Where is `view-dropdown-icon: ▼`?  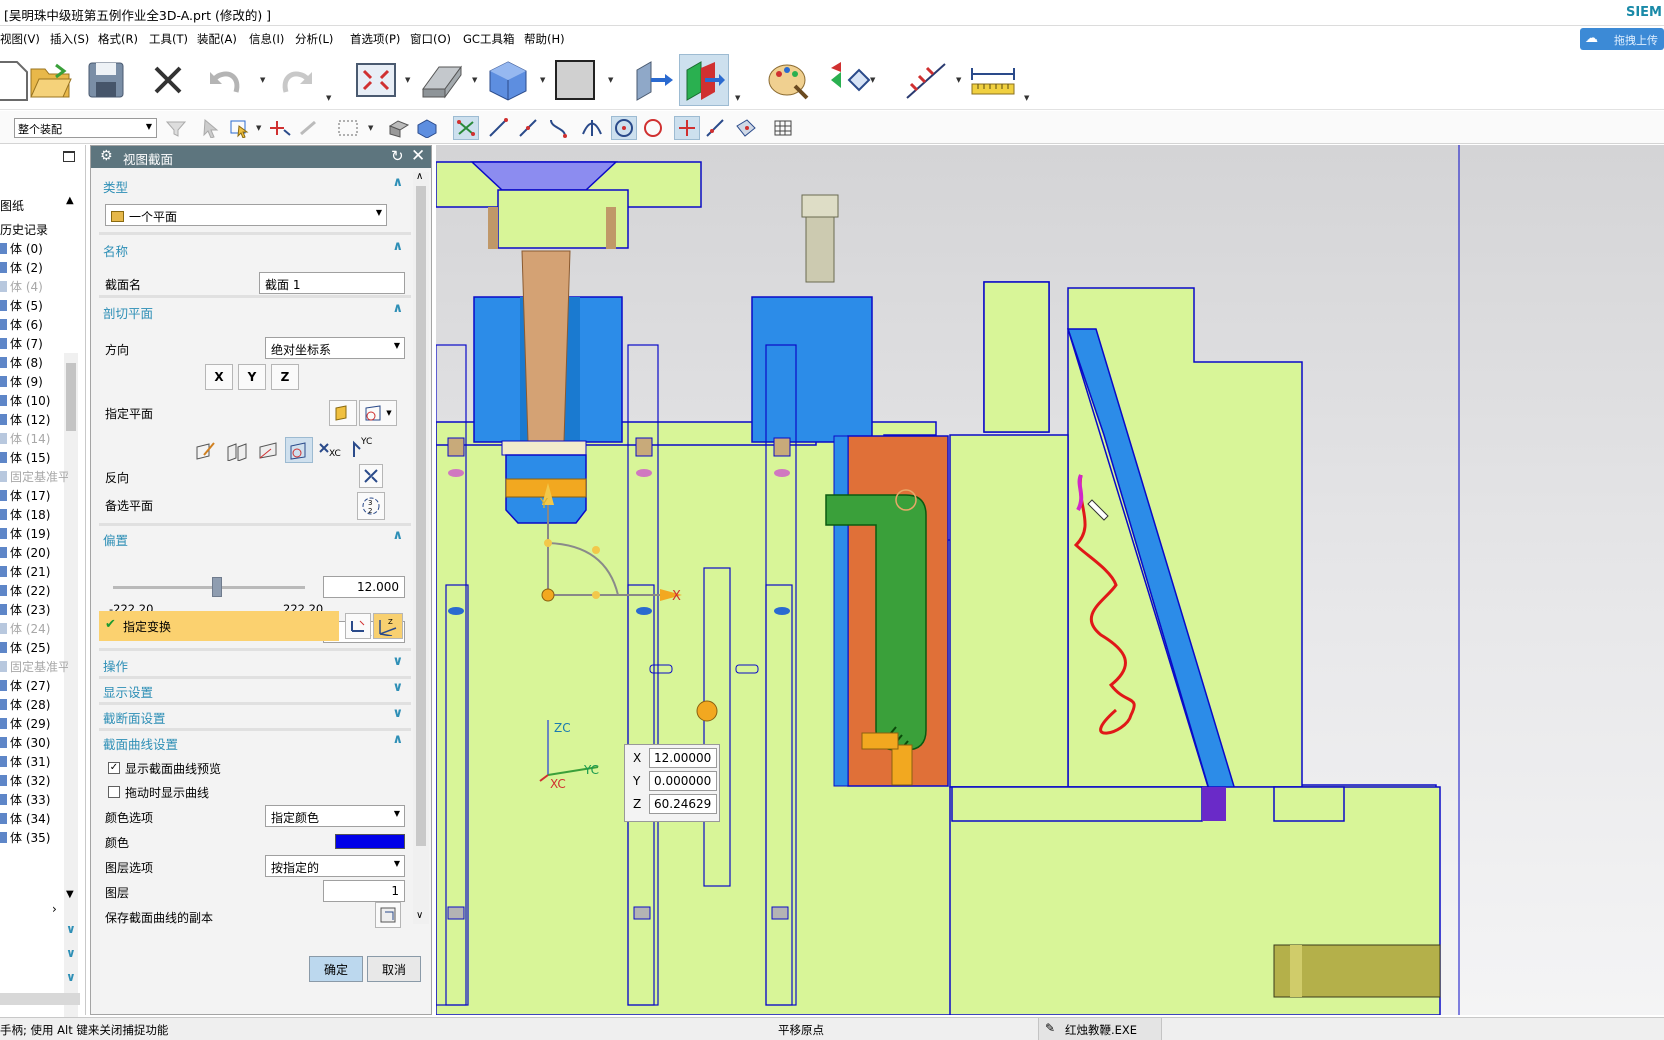 view-dropdown-icon: ▼ is located at coordinates (407, 80).